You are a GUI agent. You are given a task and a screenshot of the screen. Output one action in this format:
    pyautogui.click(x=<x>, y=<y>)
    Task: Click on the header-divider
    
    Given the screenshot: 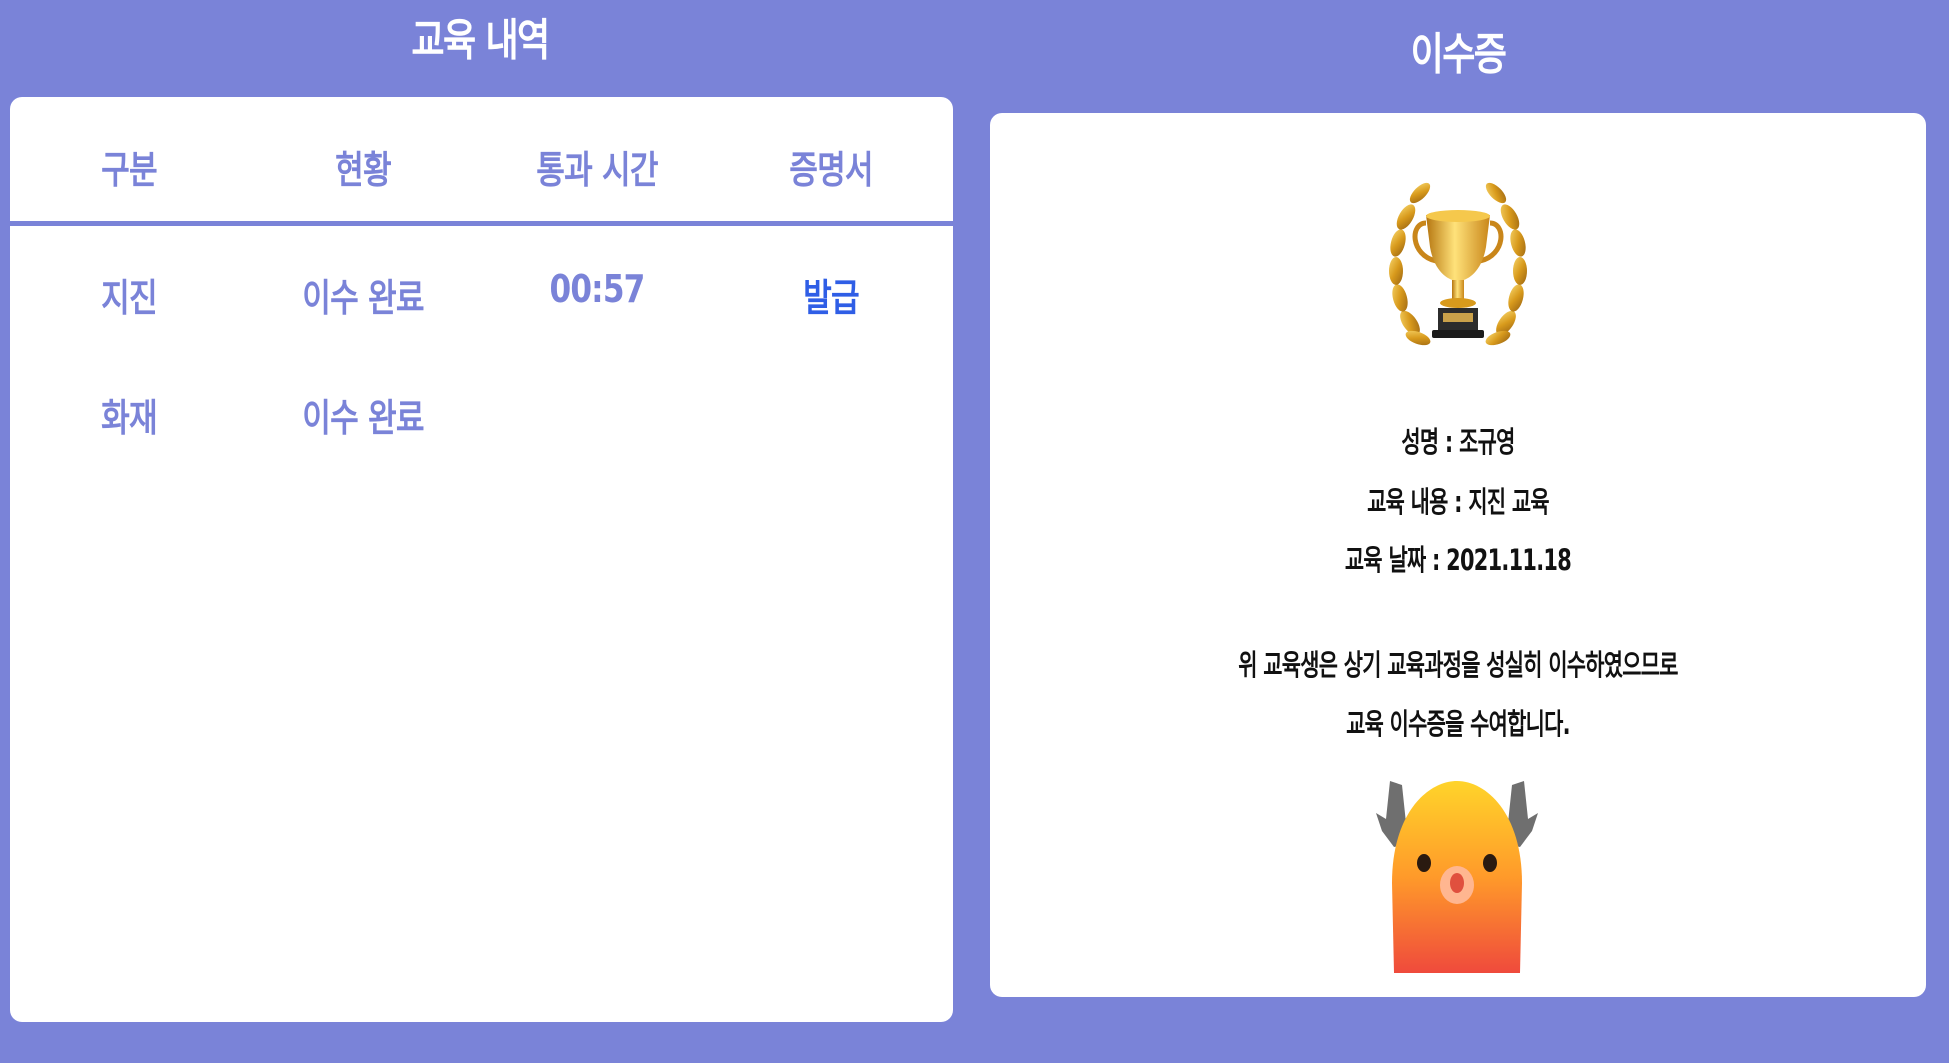 What is the action you would take?
    pyautogui.click(x=481, y=223)
    